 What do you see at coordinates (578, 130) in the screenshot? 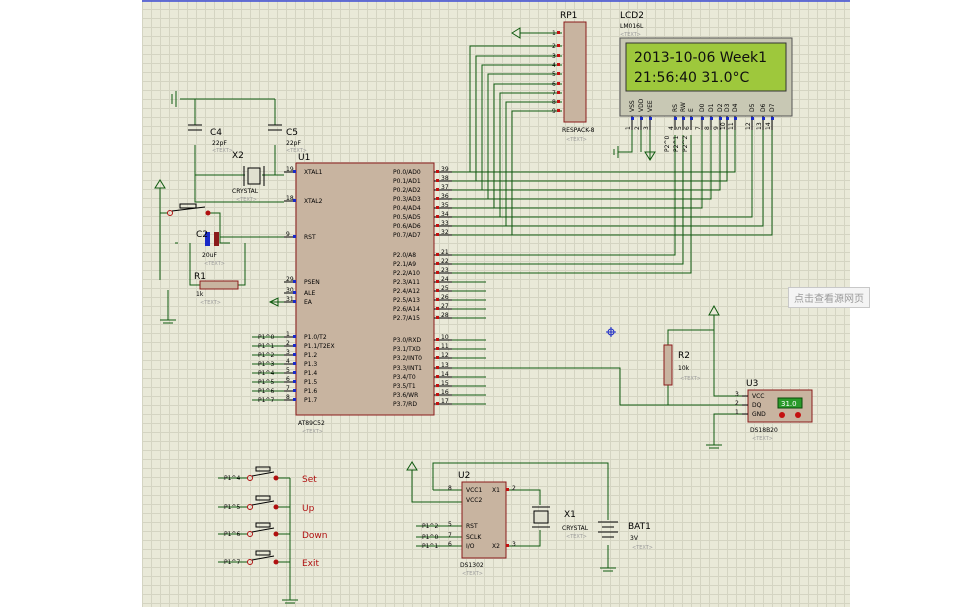
I see `rp1-part: RESPACK-8` at bounding box center [578, 130].